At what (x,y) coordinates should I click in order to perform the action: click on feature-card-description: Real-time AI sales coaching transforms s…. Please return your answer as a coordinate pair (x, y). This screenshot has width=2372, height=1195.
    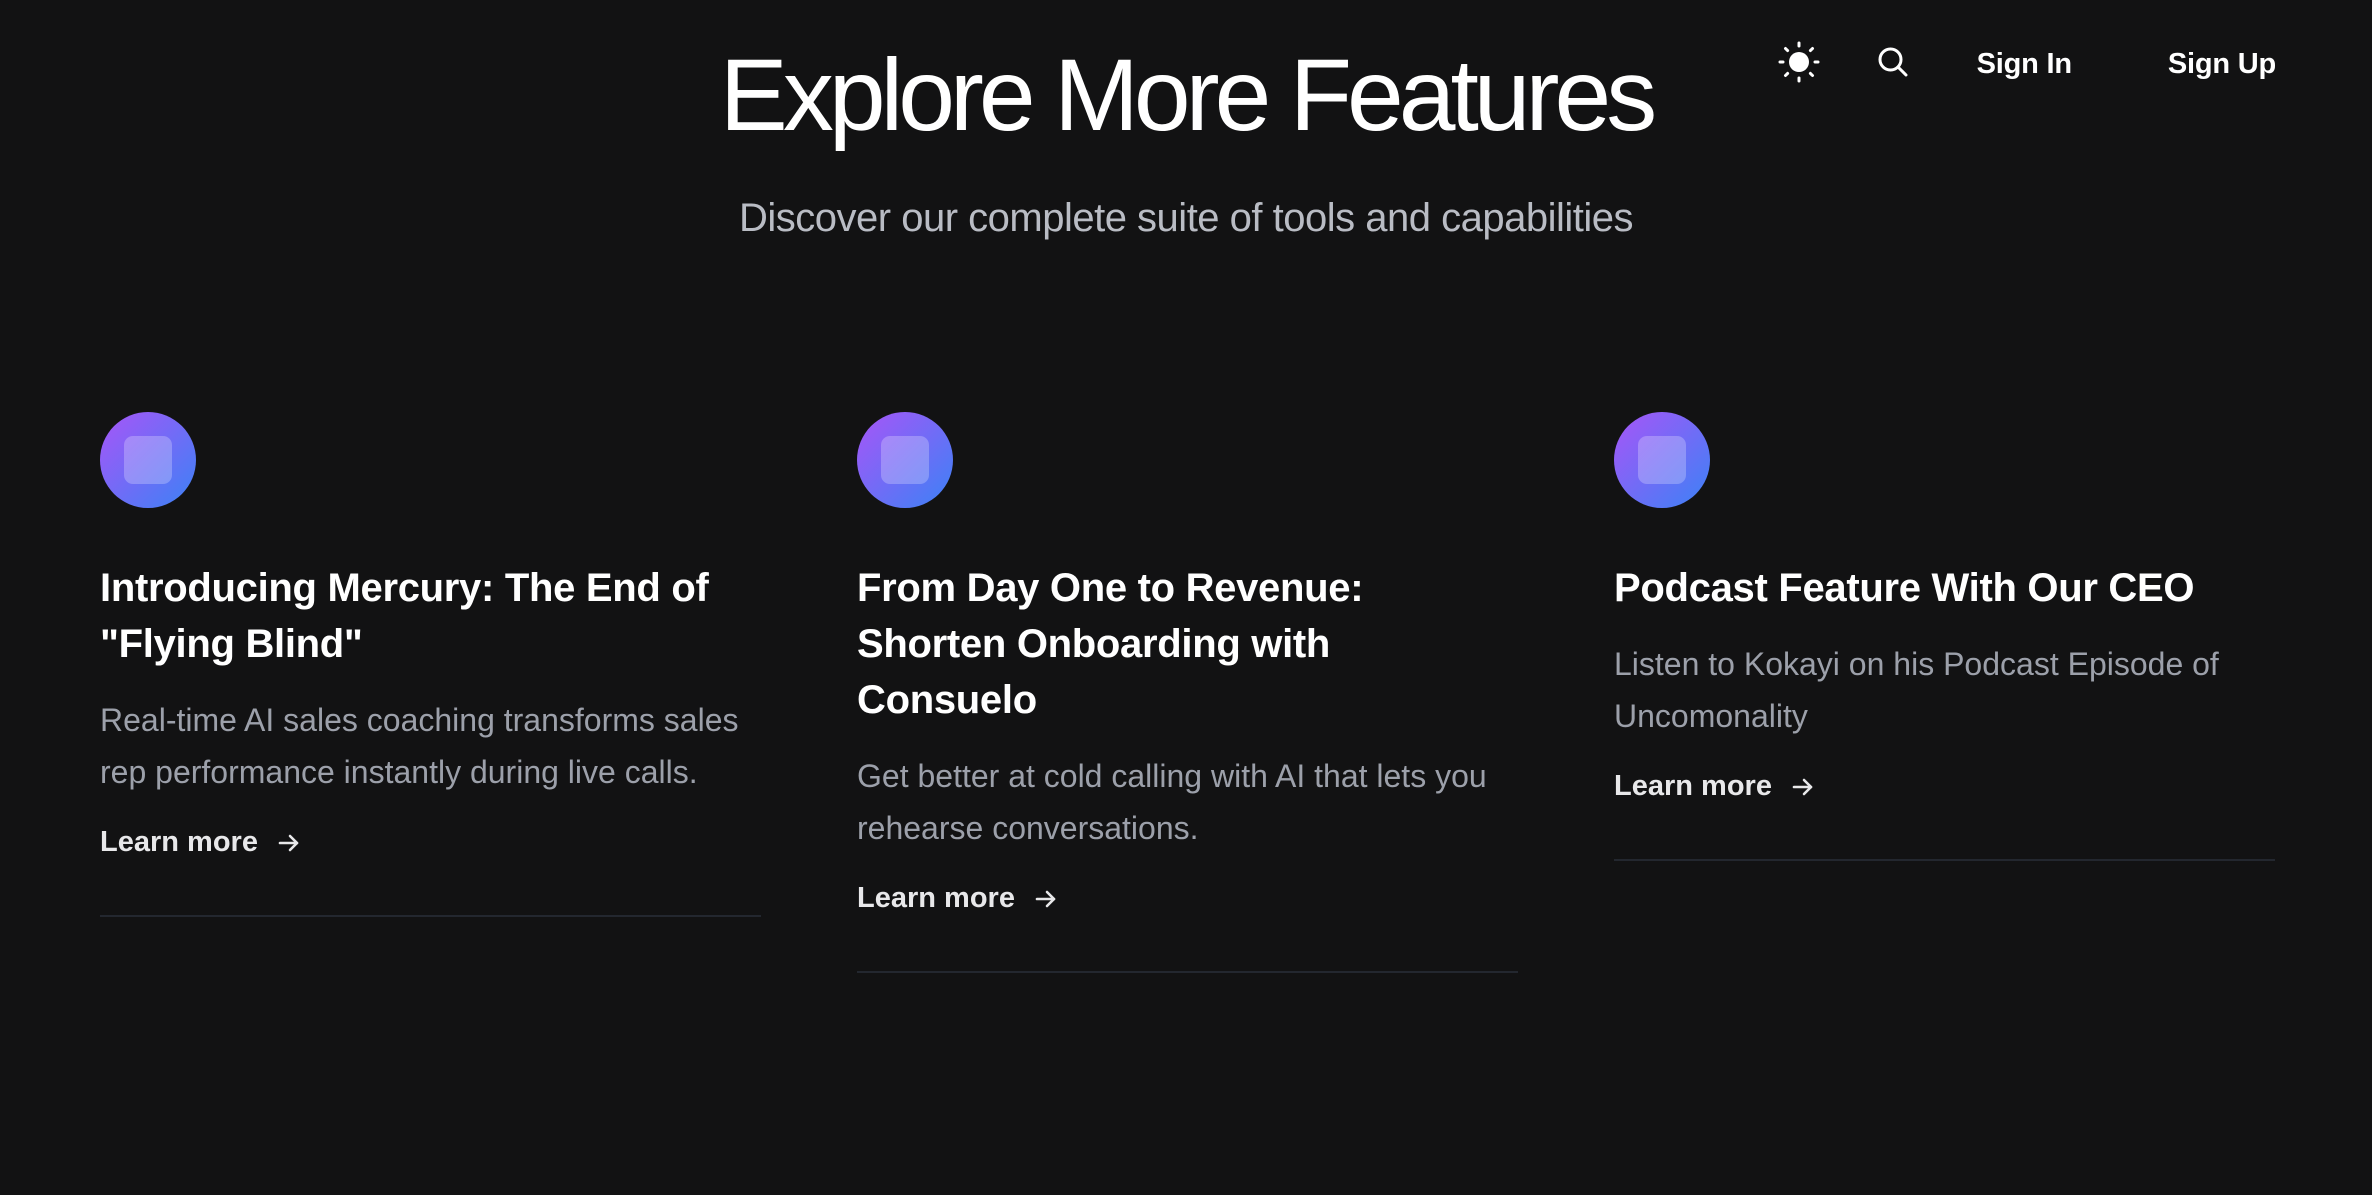
    Looking at the image, I should click on (419, 746).